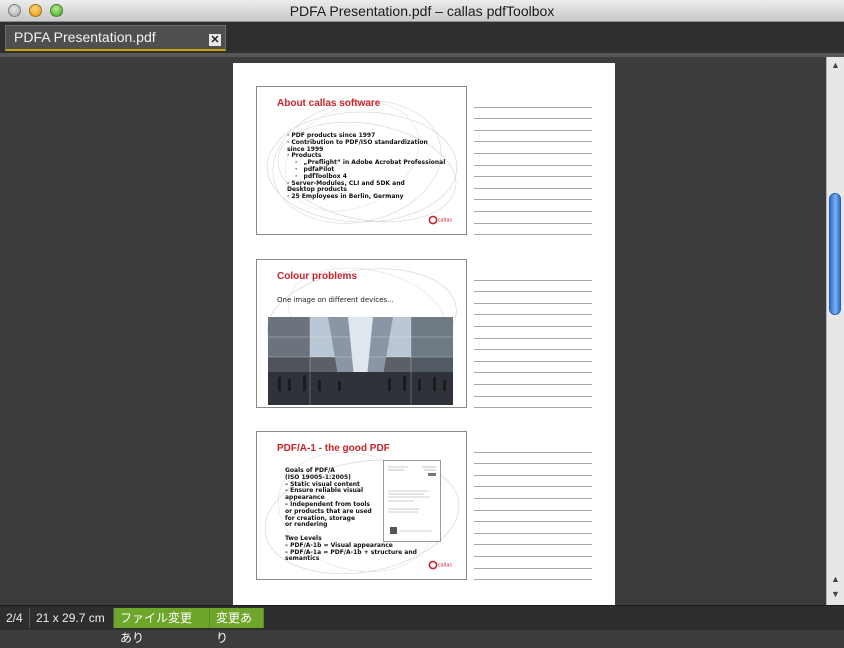 Image resolution: width=844 pixels, height=648 pixels. Describe the element at coordinates (317, 276) in the screenshot. I see `slide-title: Colour problems` at that location.